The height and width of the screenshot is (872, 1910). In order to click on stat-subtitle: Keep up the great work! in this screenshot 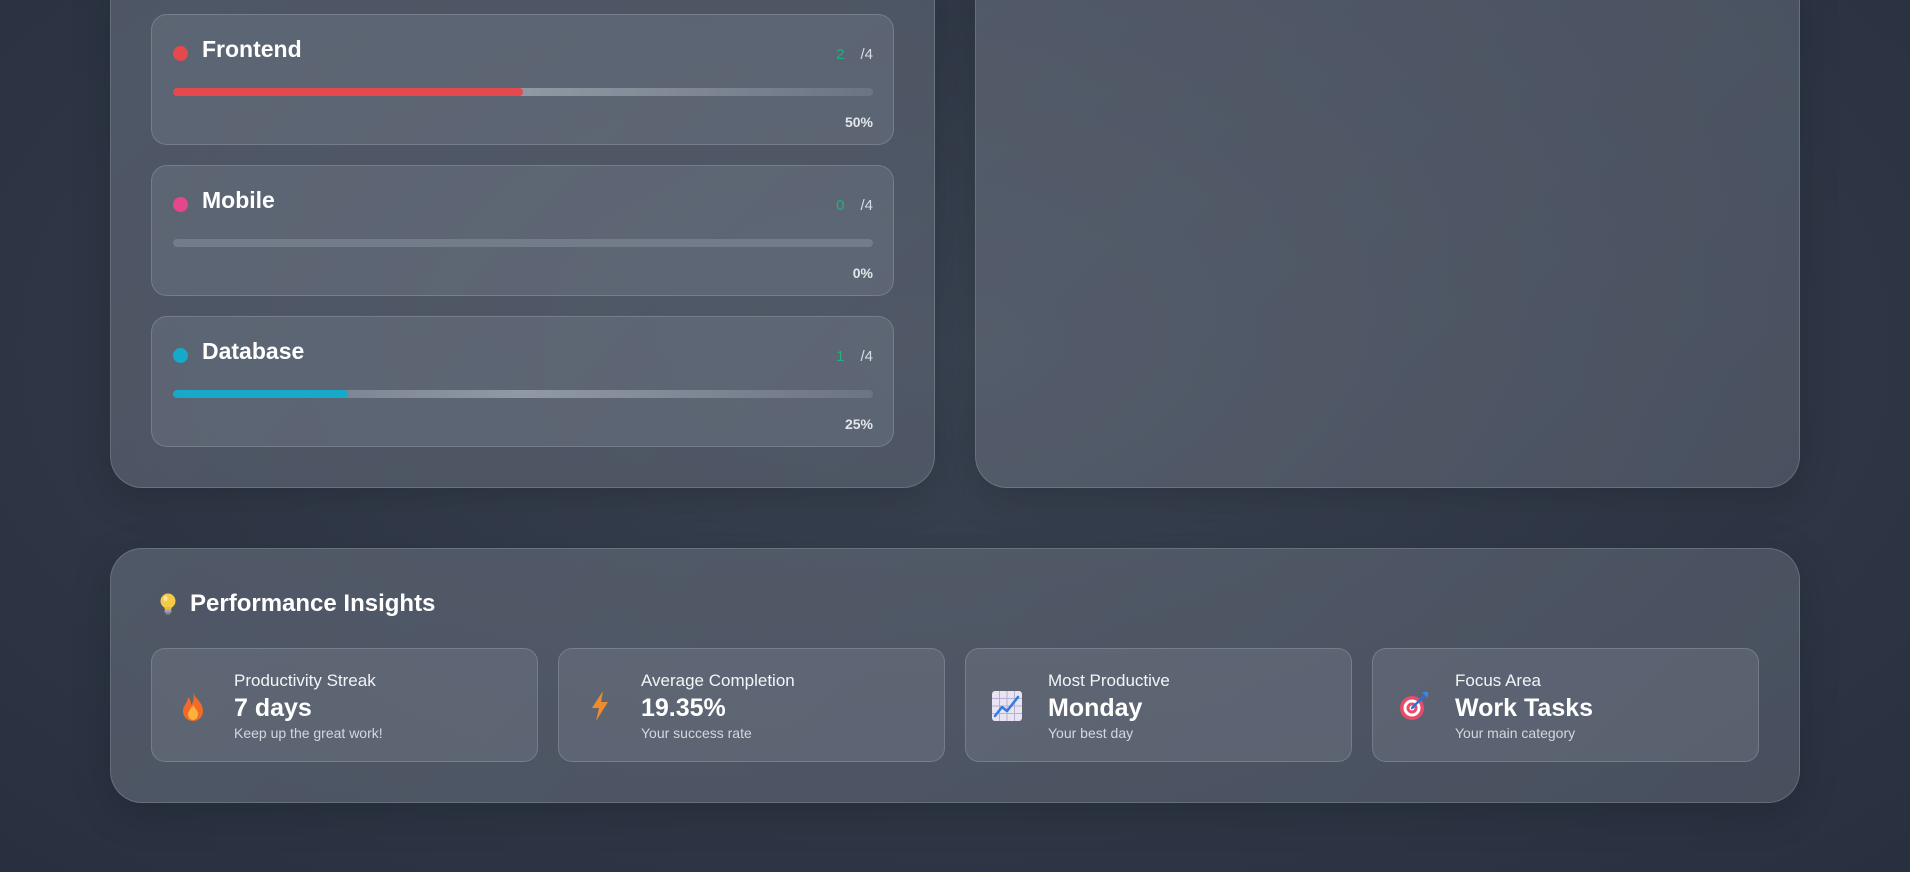, I will do `click(308, 733)`.